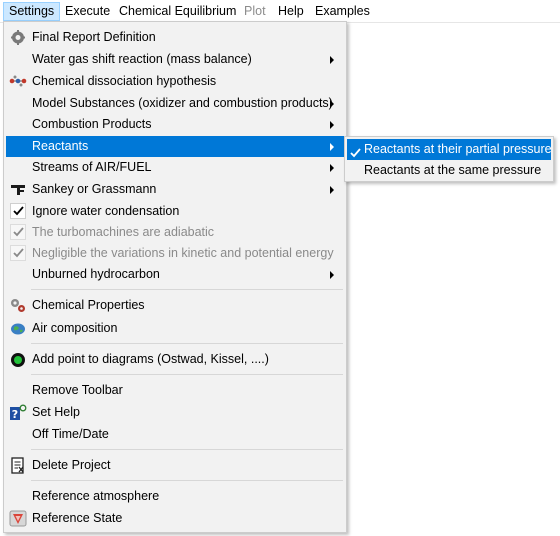  Describe the element at coordinates (77, 518) in the screenshot. I see `menu-item-label: Reference State` at that location.